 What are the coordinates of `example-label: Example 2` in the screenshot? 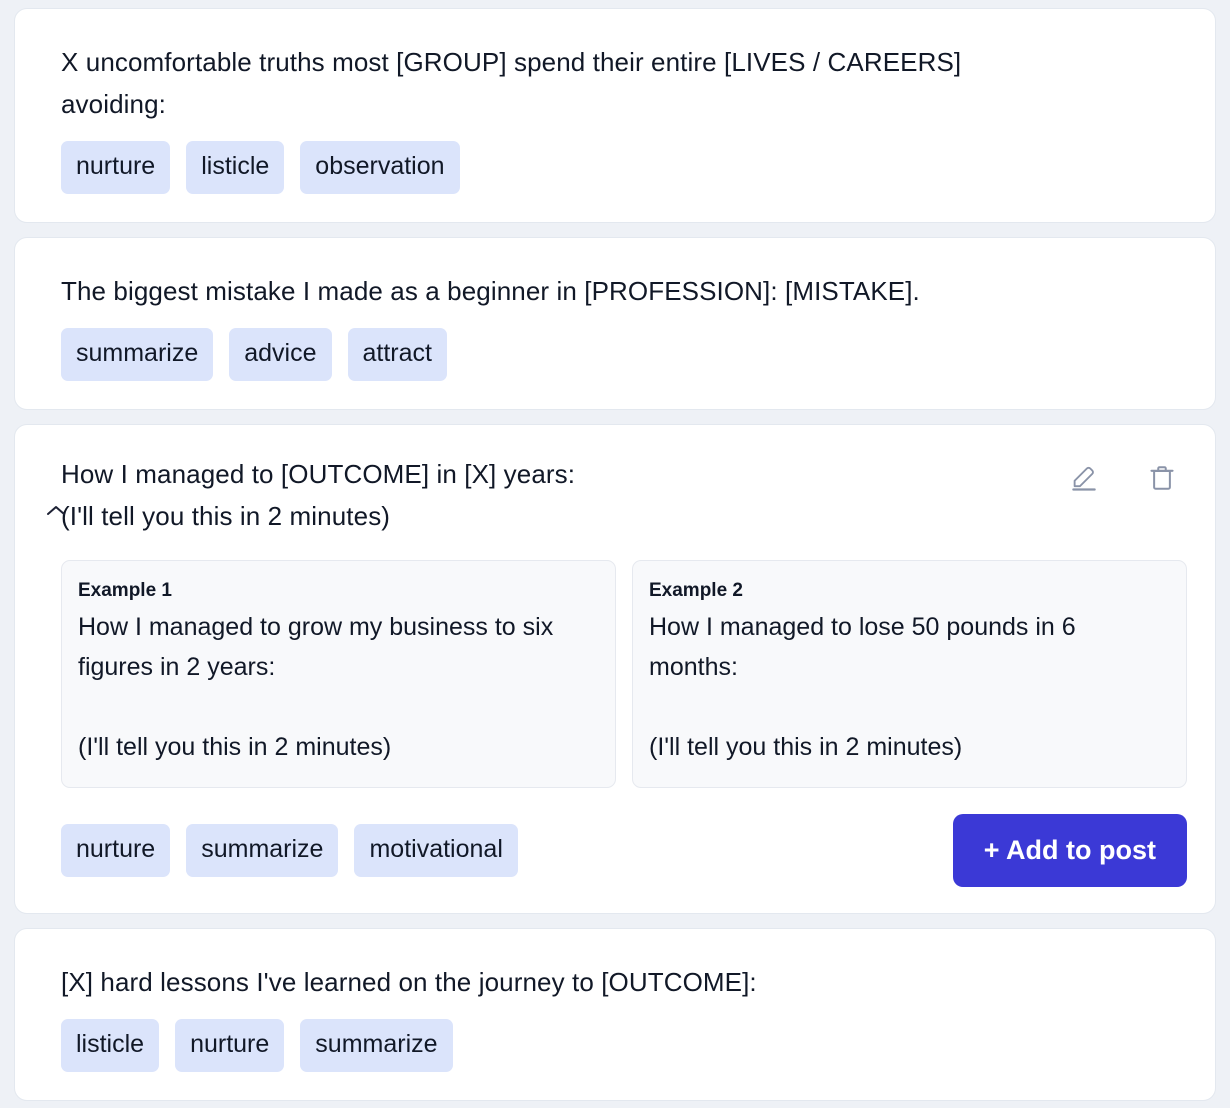 It's located at (696, 590).